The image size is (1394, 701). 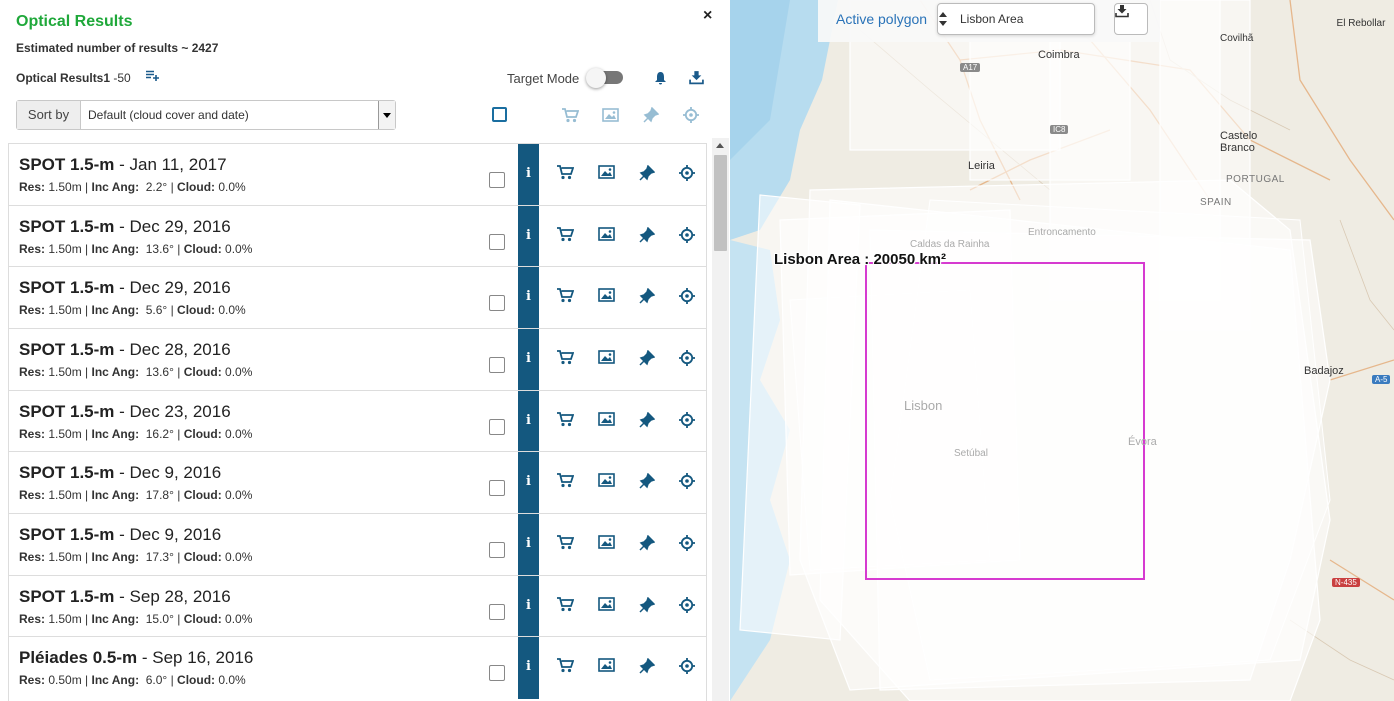 What do you see at coordinates (206, 115) in the screenshot?
I see `sort-select: Sort by Default (cloud cover and date)` at bounding box center [206, 115].